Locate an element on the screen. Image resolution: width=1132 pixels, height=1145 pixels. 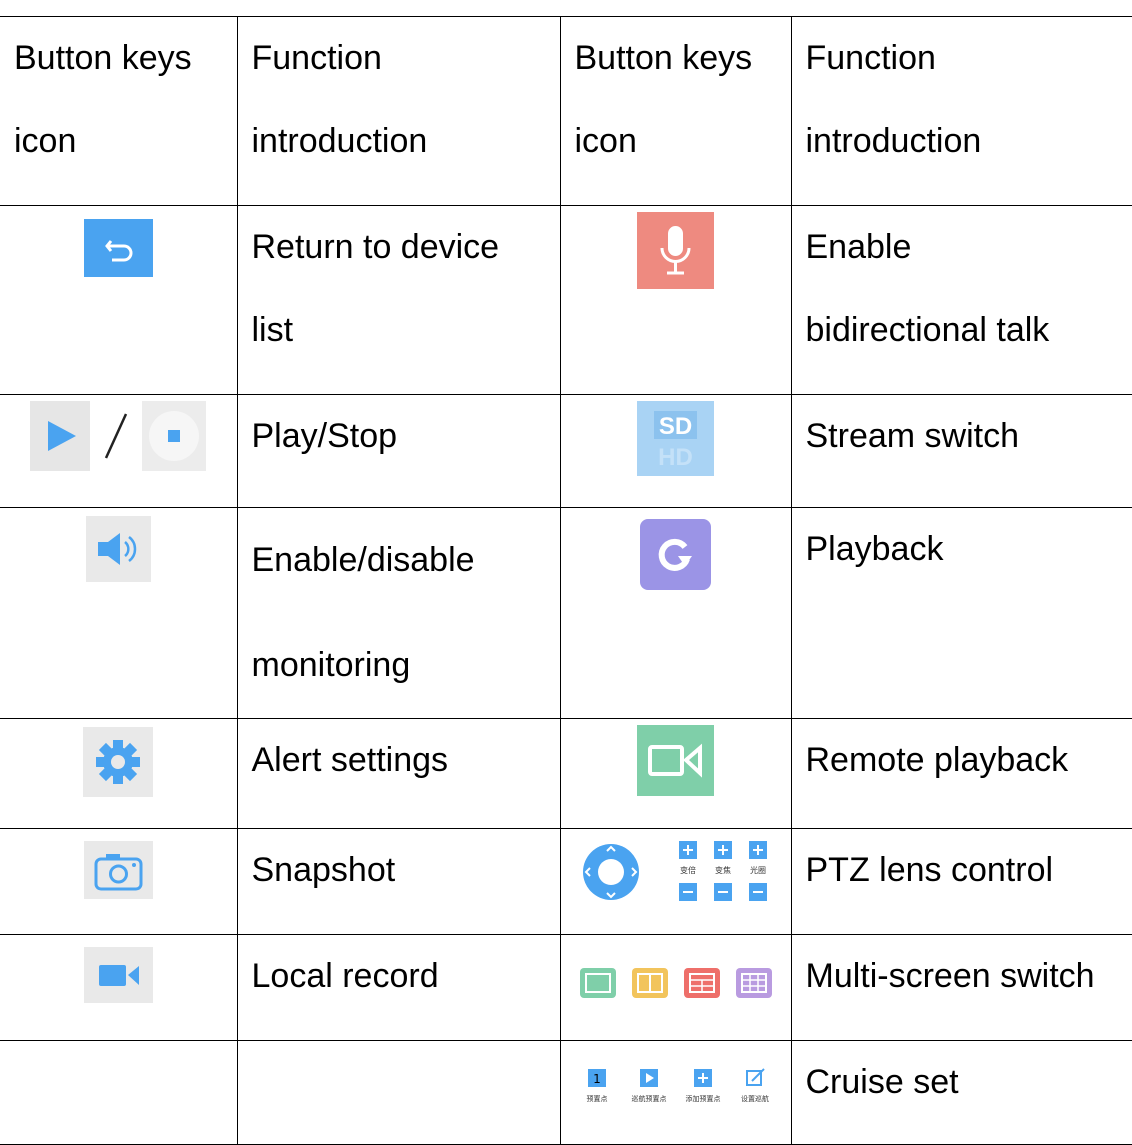
microphone-icon is located at coordinates (675, 250).